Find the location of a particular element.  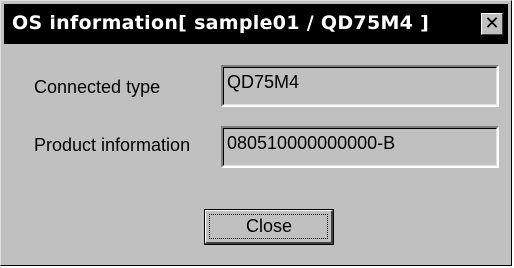

close-button-label: Close is located at coordinates (269, 226).